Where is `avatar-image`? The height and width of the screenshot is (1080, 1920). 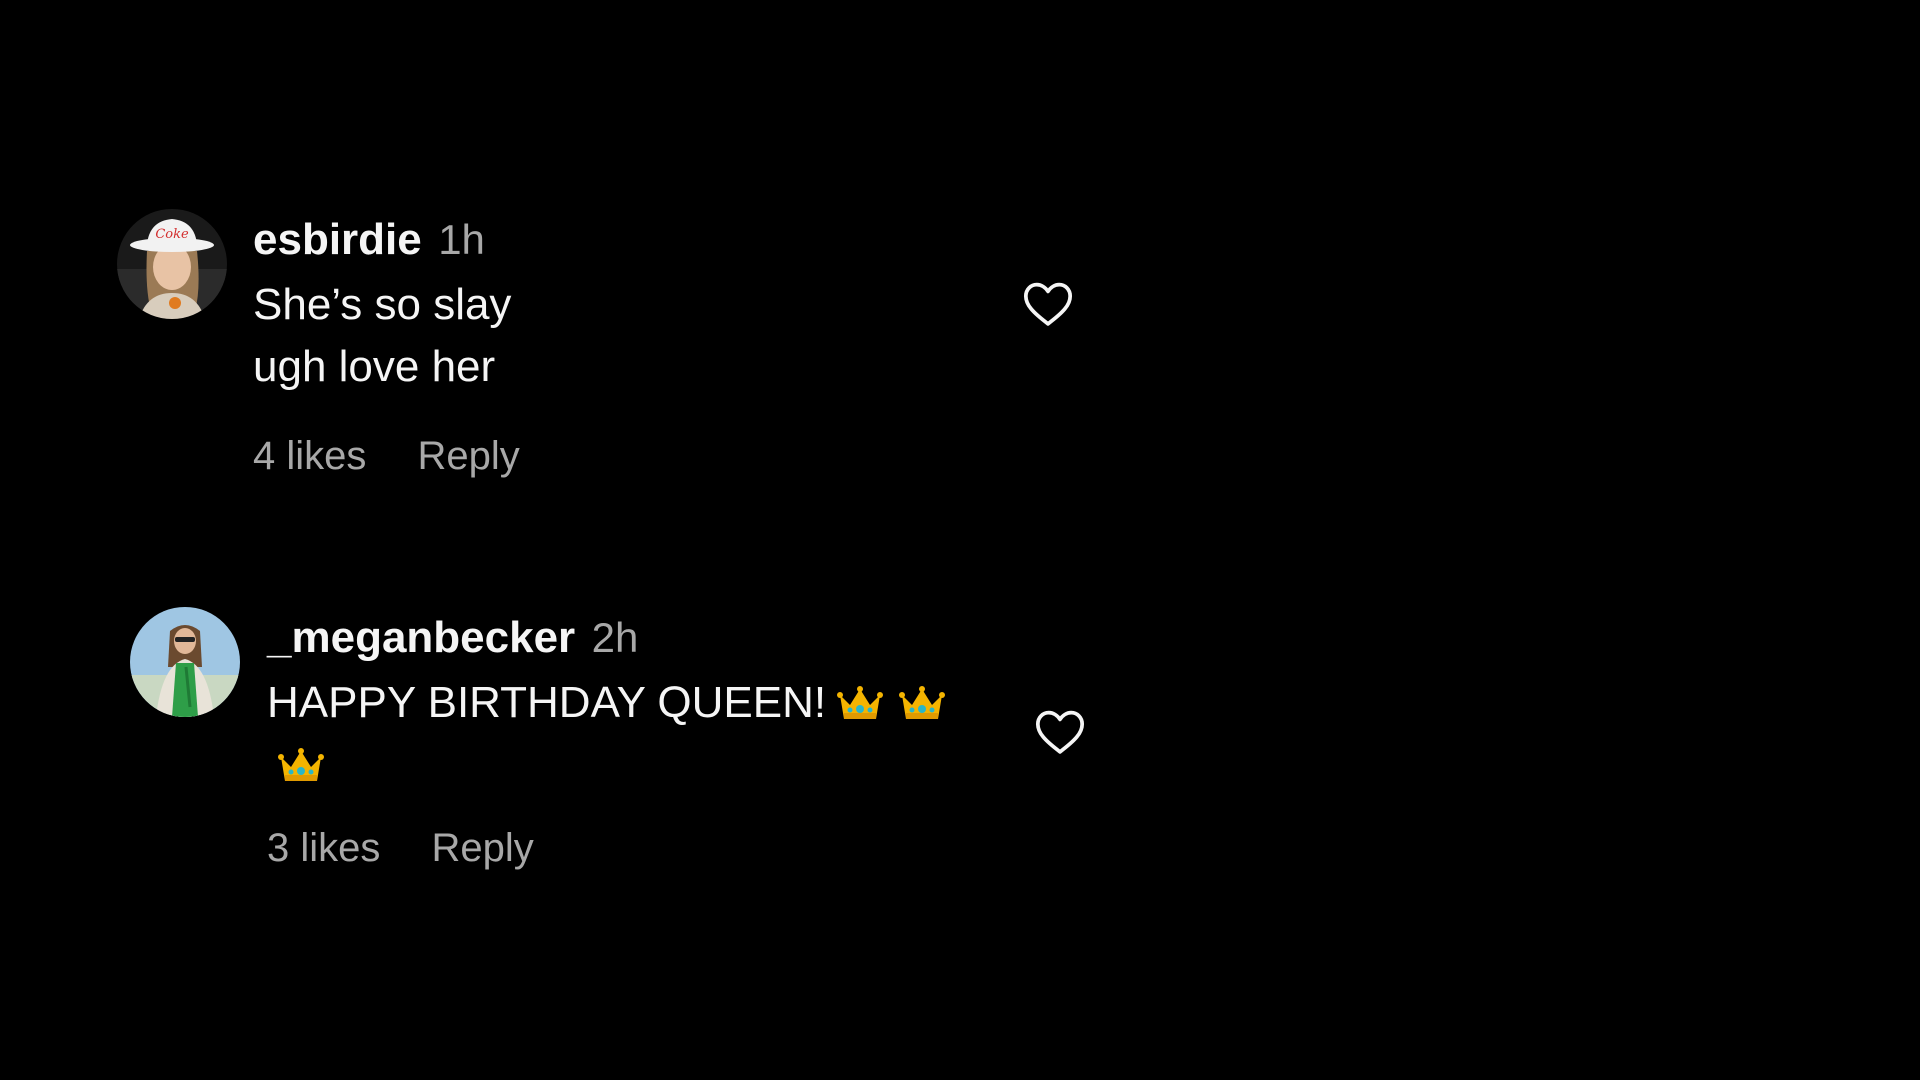 avatar-image is located at coordinates (185, 662).